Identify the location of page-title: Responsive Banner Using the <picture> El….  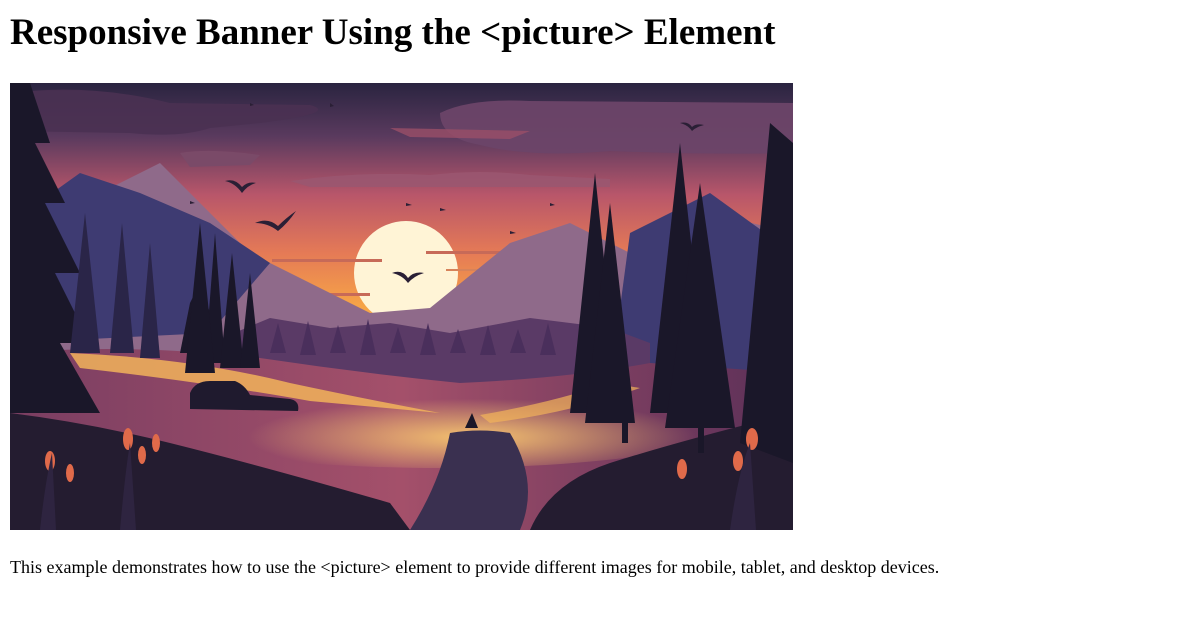
(393, 32).